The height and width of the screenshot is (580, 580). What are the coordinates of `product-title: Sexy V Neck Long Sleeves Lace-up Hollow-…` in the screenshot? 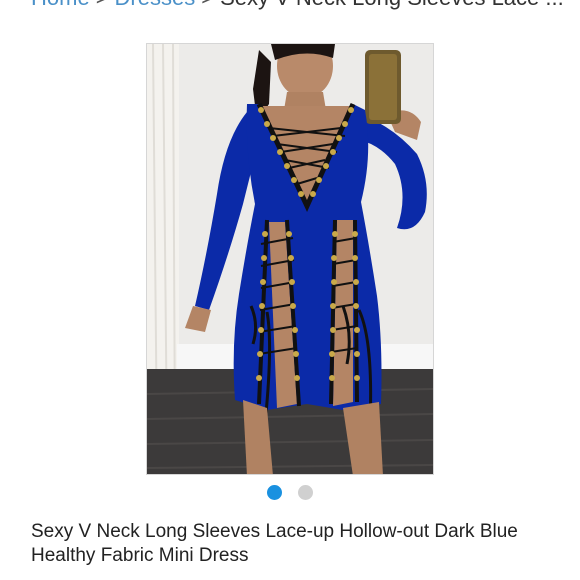 It's located at (274, 543).